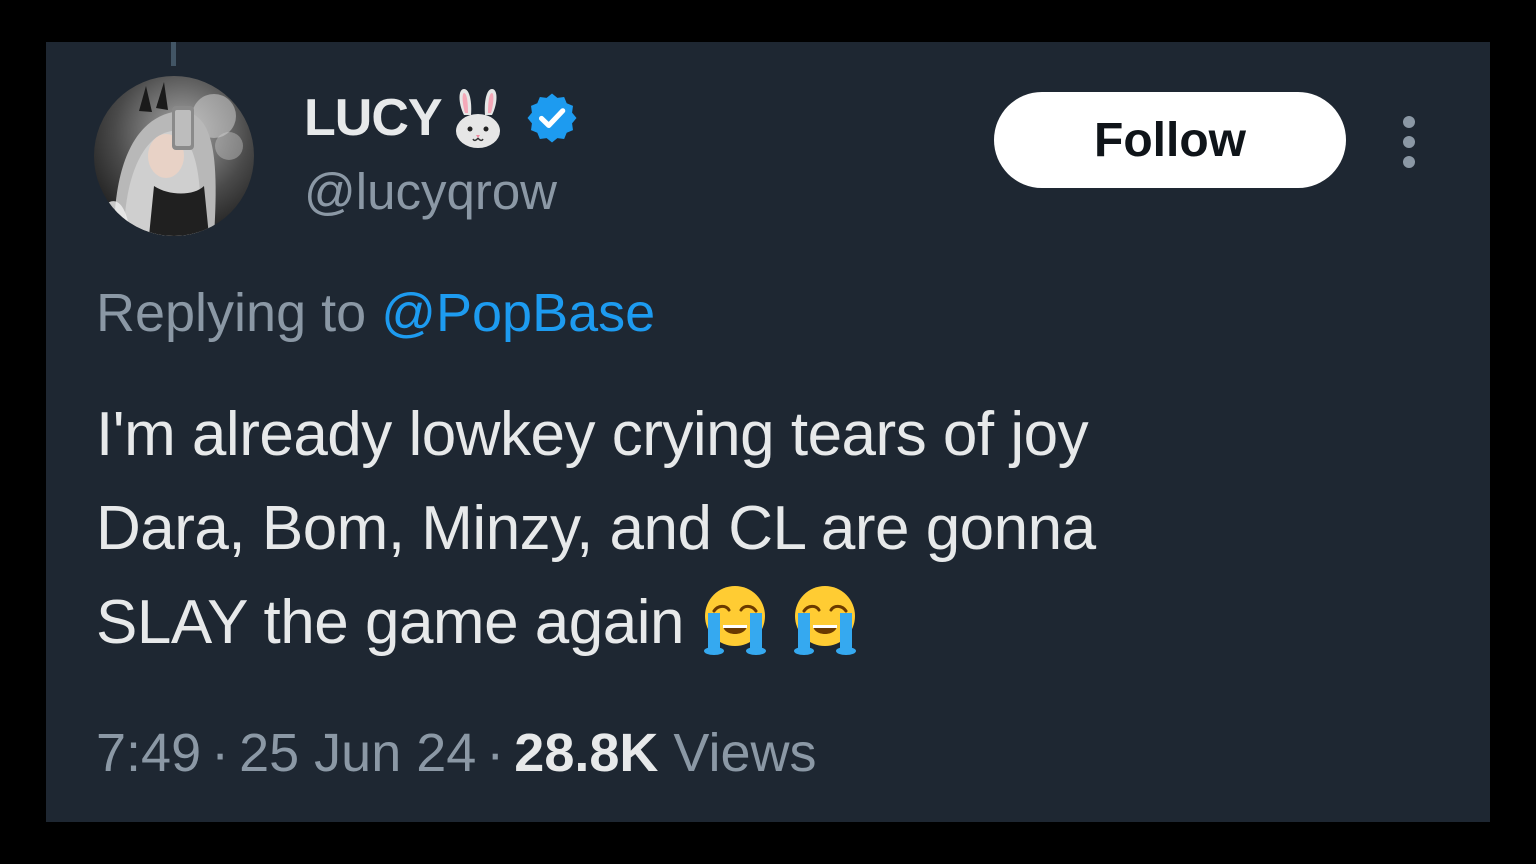 The width and height of the screenshot is (1536, 864). Describe the element at coordinates (375, 313) in the screenshot. I see `replying-to-line: Replying to @PopBase` at that location.